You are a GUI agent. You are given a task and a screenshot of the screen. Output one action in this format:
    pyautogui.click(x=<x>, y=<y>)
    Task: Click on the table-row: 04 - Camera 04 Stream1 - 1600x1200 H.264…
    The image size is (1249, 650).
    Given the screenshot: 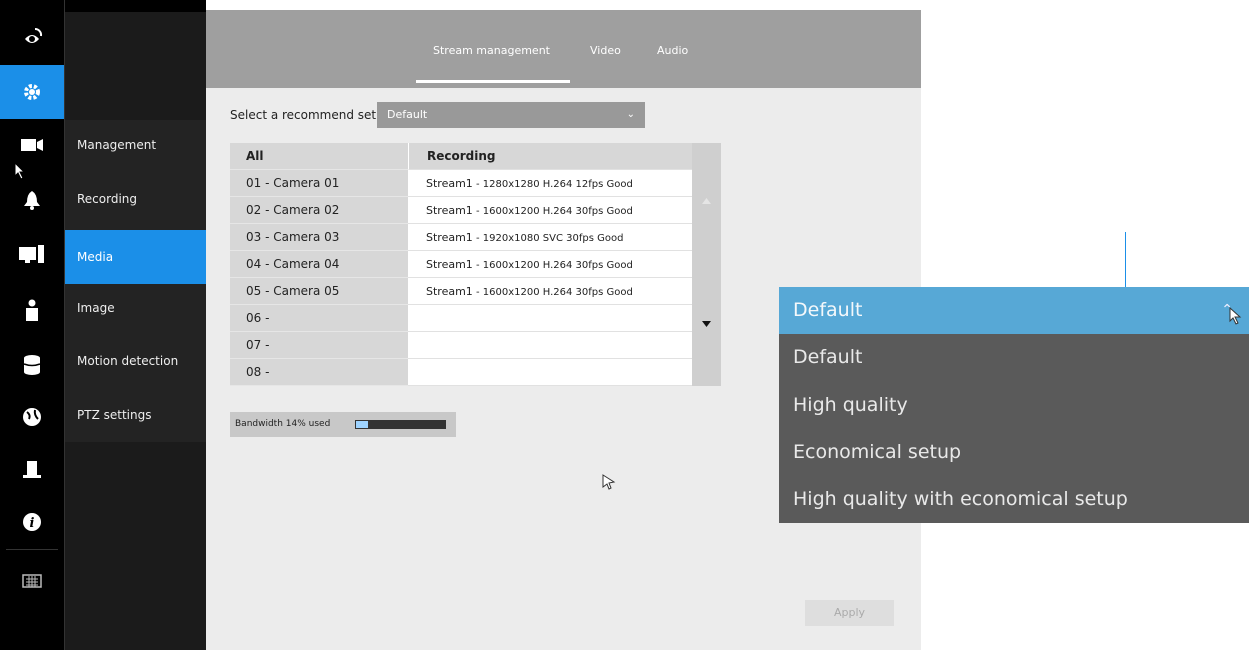 What is the action you would take?
    pyautogui.click(x=475, y=264)
    